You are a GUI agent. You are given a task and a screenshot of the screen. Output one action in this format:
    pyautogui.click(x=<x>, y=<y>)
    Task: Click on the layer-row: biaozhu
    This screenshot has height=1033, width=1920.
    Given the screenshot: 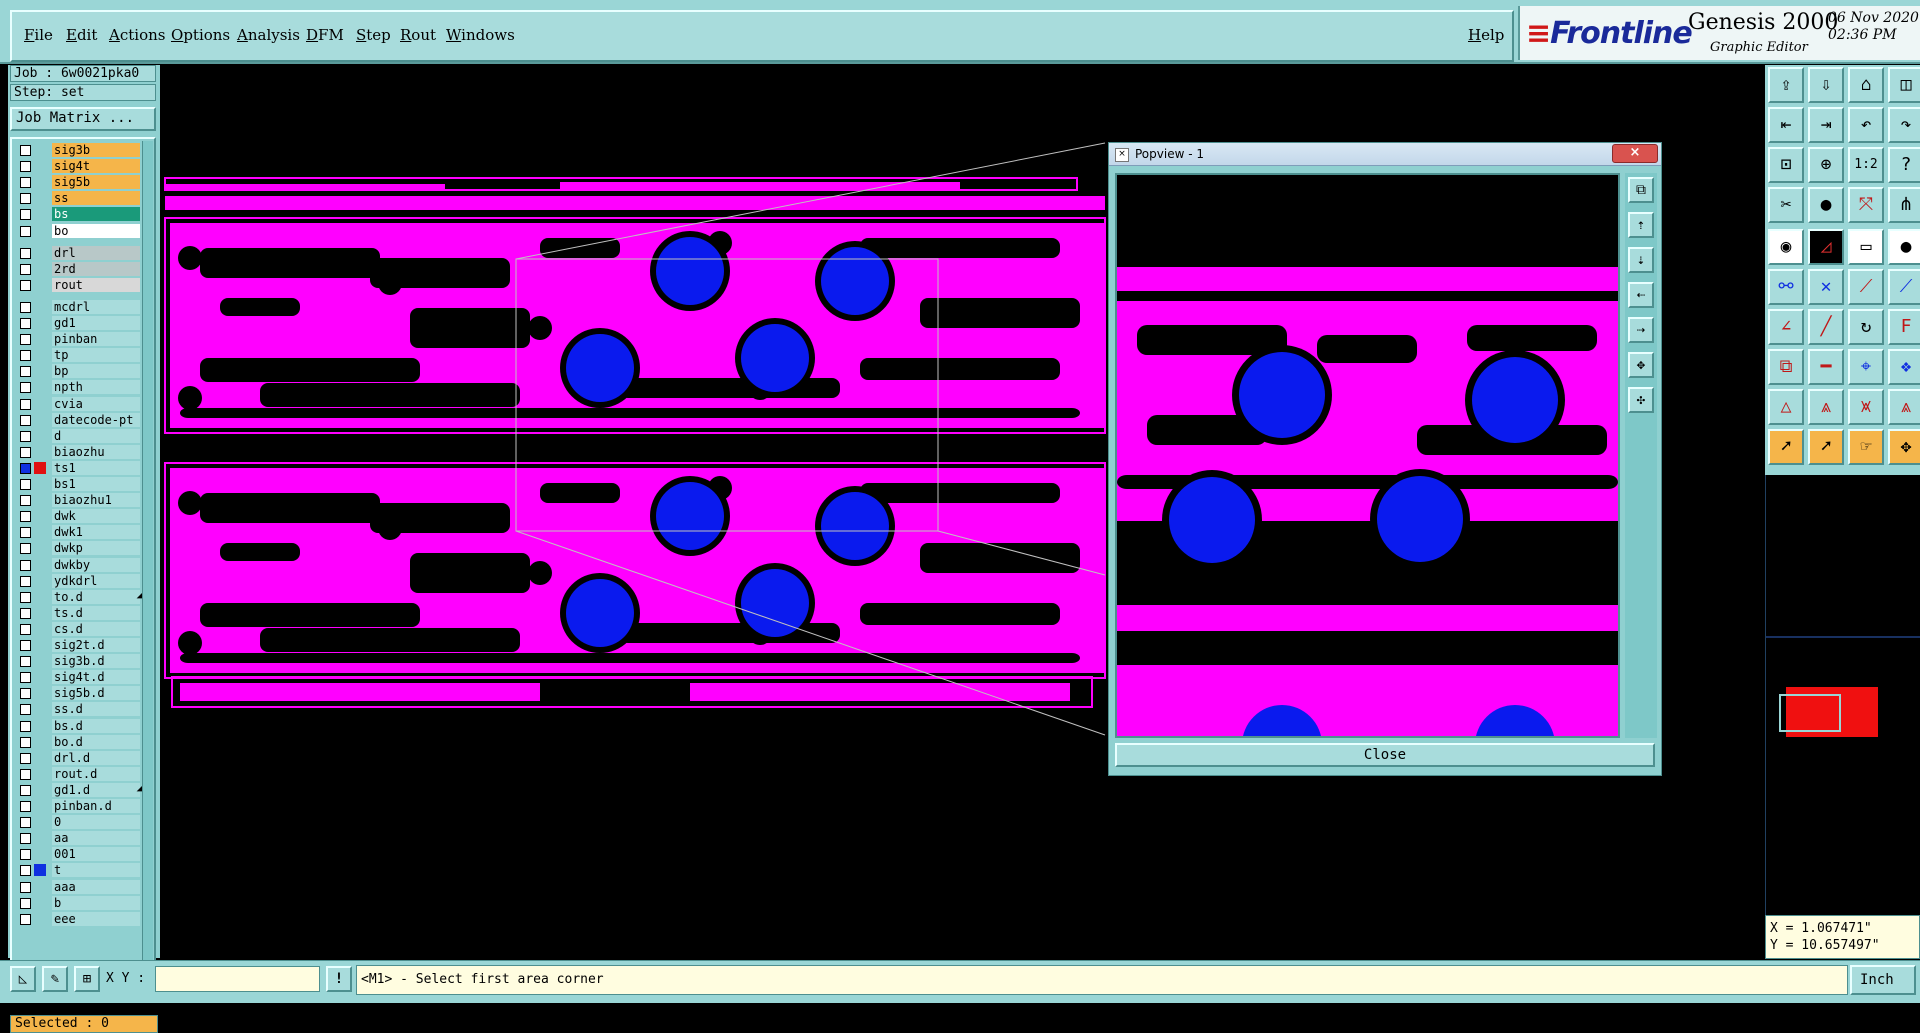 What is the action you would take?
    pyautogui.click(x=79, y=452)
    